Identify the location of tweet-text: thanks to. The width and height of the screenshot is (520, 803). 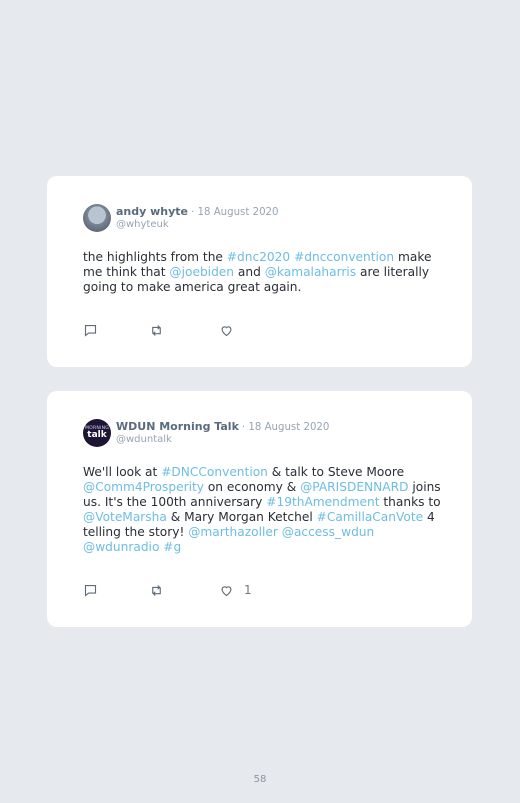
(410, 502).